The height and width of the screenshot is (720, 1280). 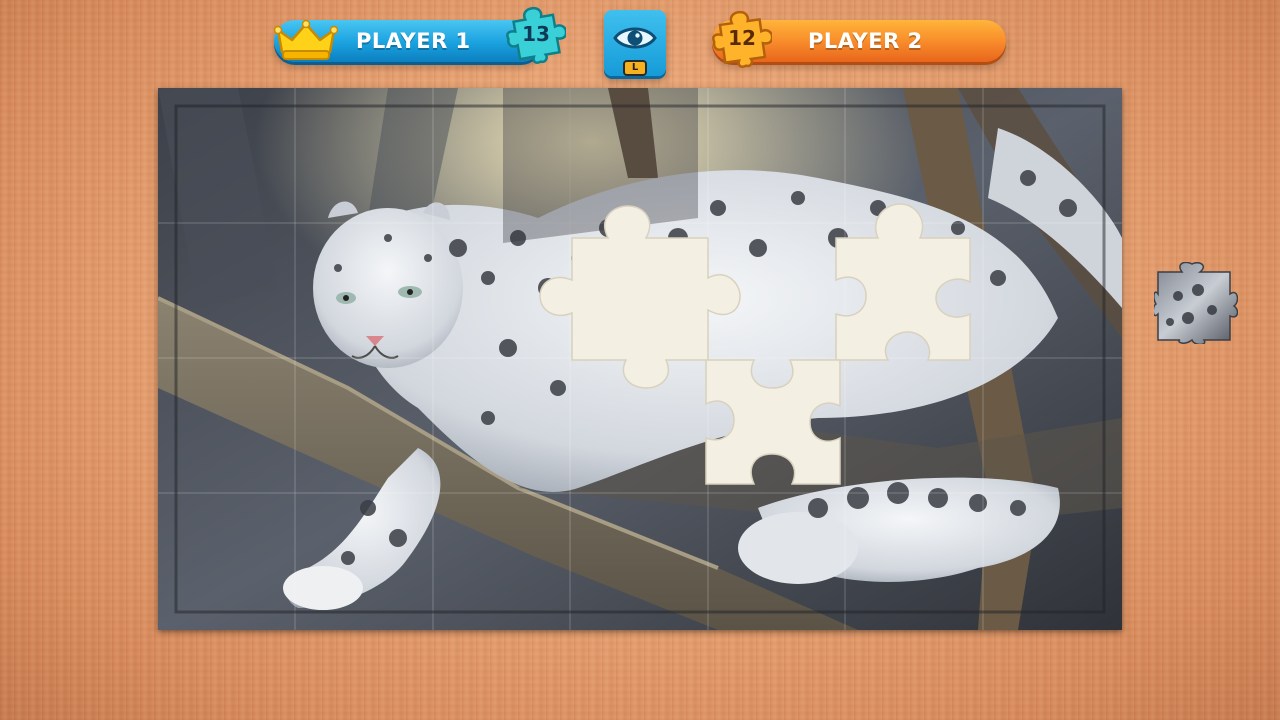 I want to click on puzzle-piece-icon, so click(x=1195, y=303).